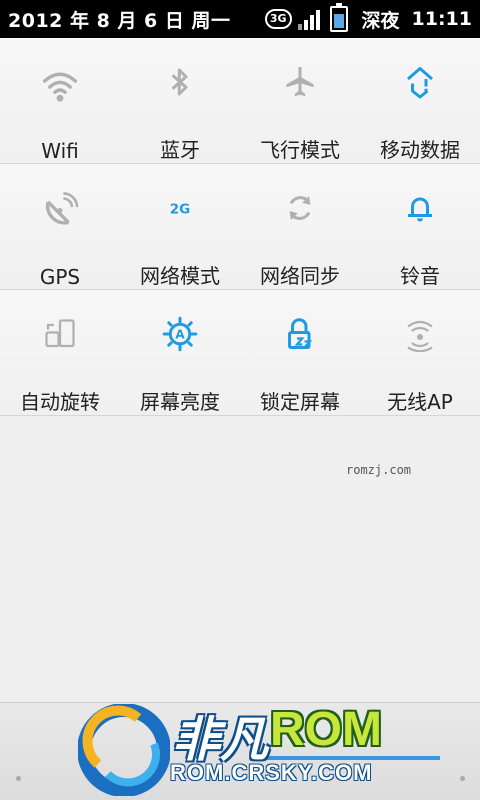 The width and height of the screenshot is (480, 800). Describe the element at coordinates (300, 402) in the screenshot. I see `toggle-label: 锁定屏幕` at that location.